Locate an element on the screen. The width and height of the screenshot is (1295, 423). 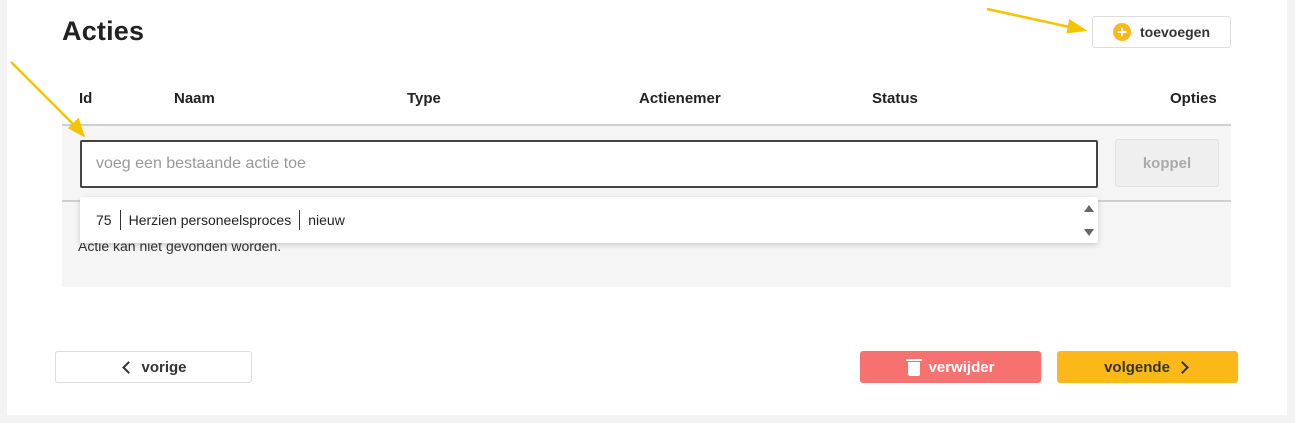
next-label: volgende is located at coordinates (1137, 367).